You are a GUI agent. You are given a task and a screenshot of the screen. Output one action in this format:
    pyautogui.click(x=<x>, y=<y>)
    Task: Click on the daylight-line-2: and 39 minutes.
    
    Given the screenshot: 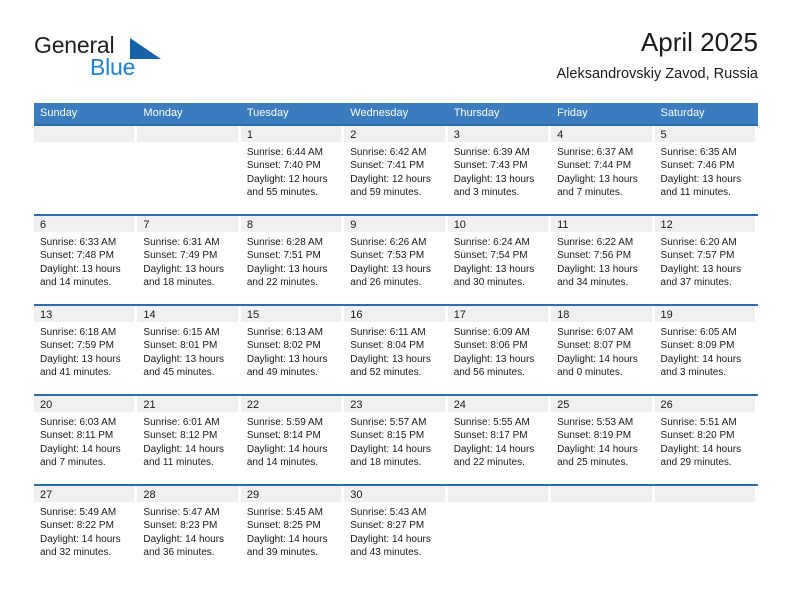 What is the action you would take?
    pyautogui.click(x=282, y=553)
    